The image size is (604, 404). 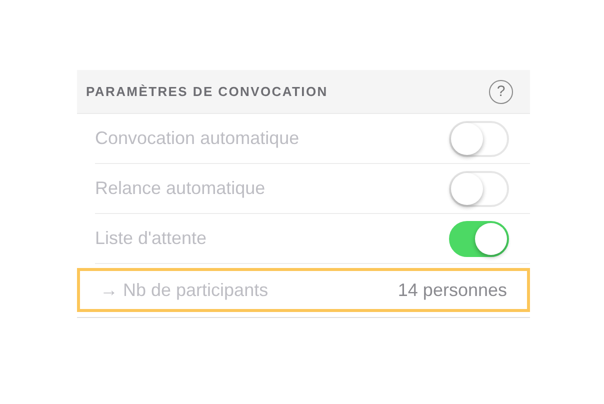 I want to click on section-title: PARAMÈTRES DE CONVOCATION, so click(x=207, y=91).